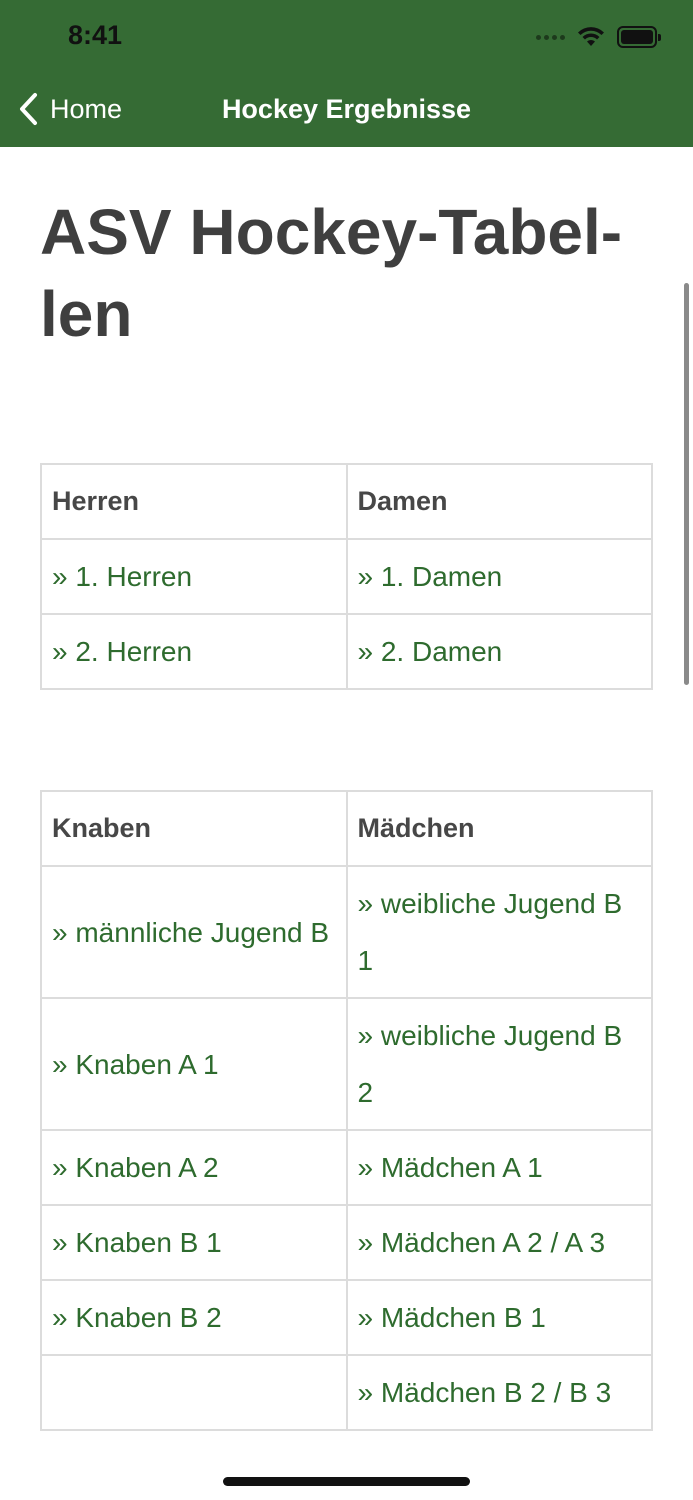  I want to click on table-row: » Knaben B 1 » Mädchen A 2 / A 3, so click(346, 1242).